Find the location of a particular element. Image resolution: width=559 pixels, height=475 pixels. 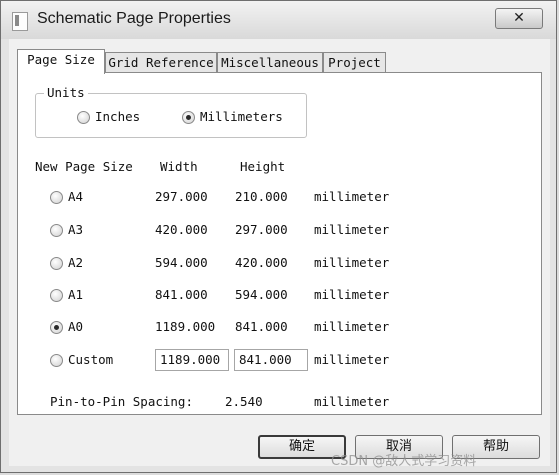

page-width-value: 297.000 is located at coordinates (181, 196).